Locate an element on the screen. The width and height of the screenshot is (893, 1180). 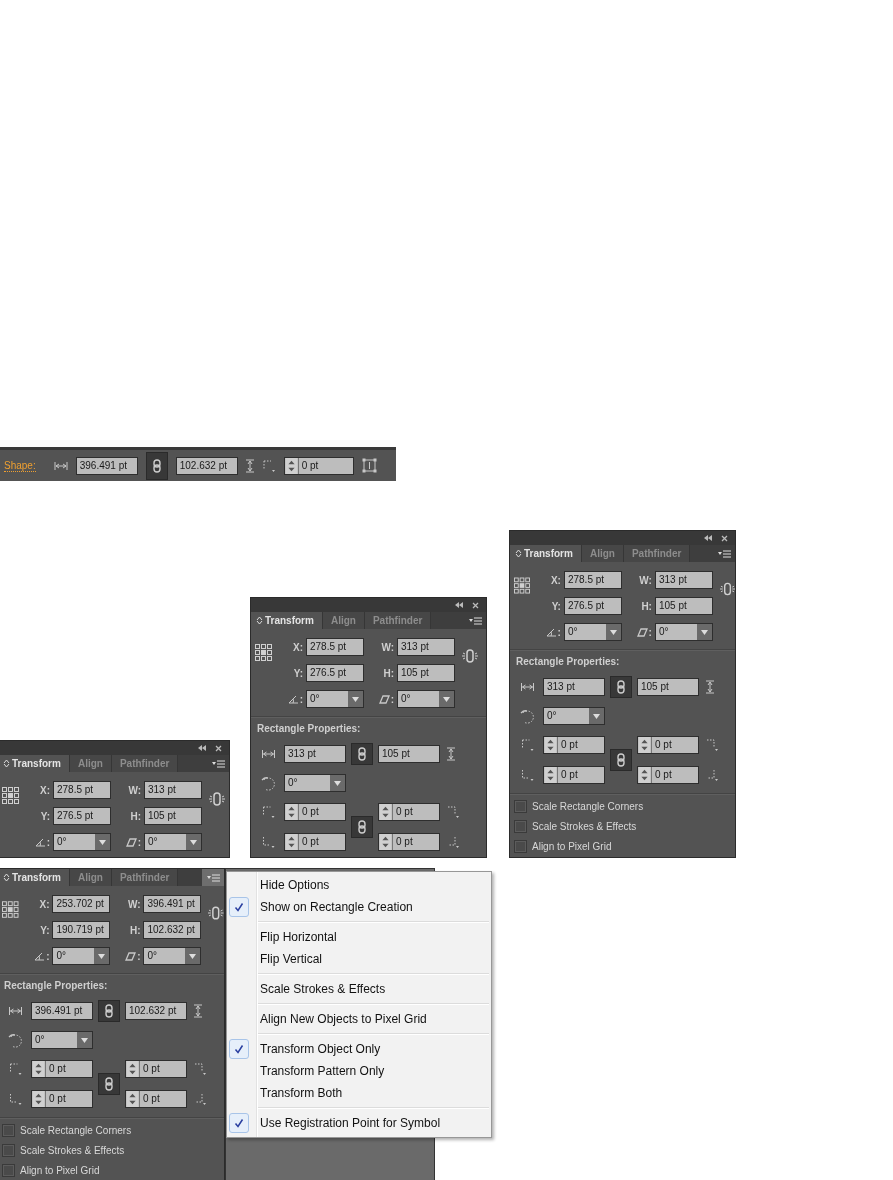
number-field: 190.719 pt is located at coordinates (81, 930).